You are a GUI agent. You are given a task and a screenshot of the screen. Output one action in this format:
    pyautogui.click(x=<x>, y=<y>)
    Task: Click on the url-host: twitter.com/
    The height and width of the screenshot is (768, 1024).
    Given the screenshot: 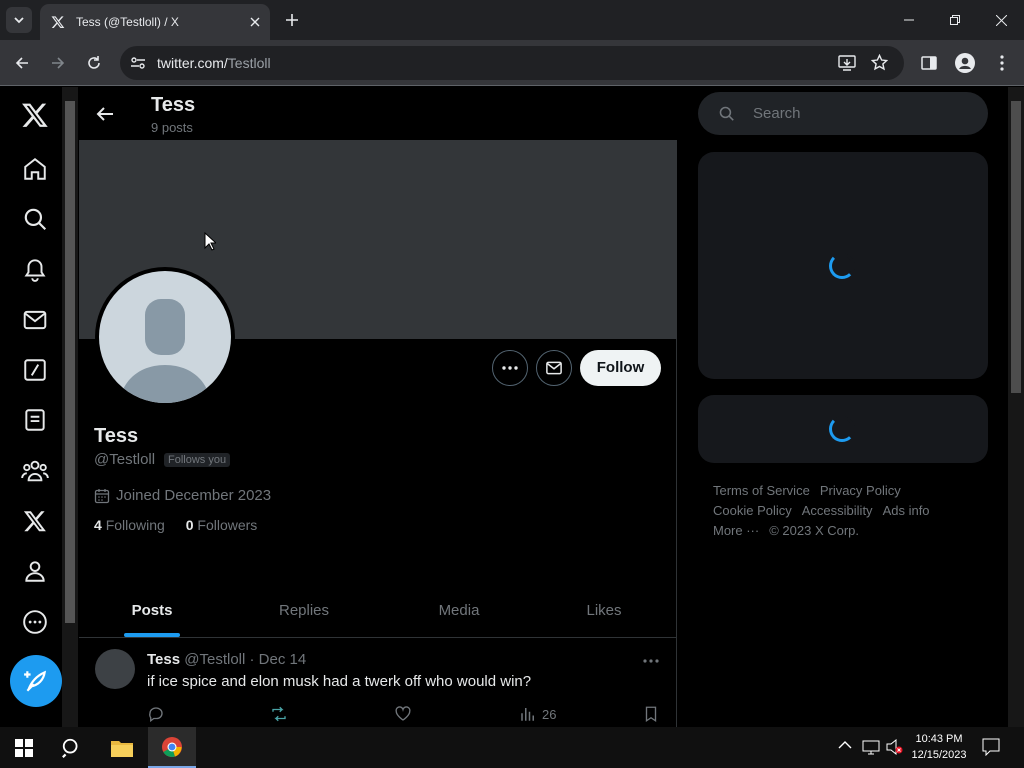 What is the action you would take?
    pyautogui.click(x=192, y=63)
    